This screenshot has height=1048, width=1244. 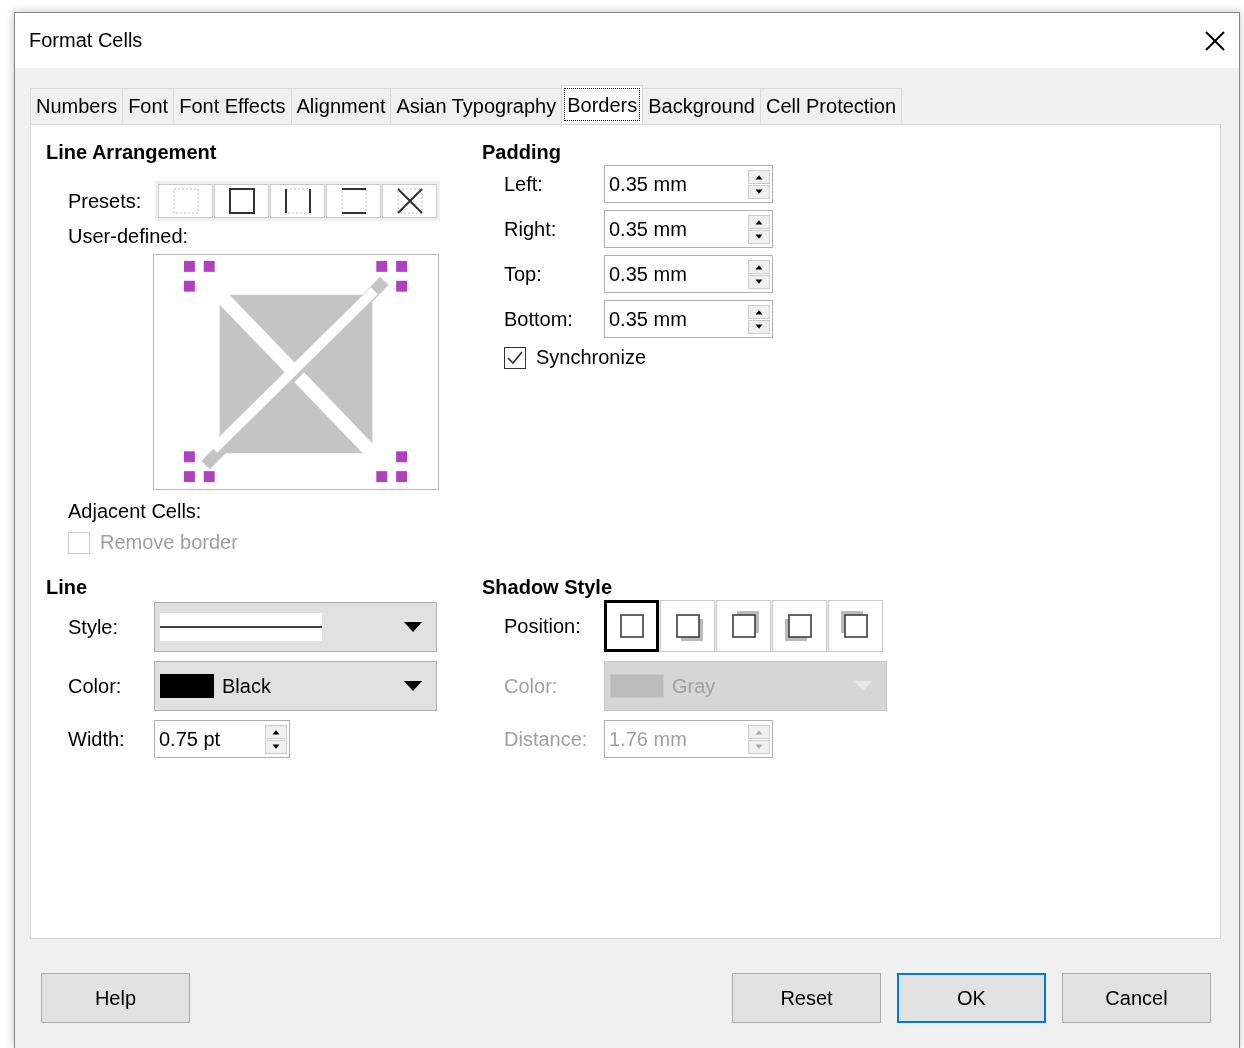 I want to click on color-dropdown: Black, so click(x=295, y=686).